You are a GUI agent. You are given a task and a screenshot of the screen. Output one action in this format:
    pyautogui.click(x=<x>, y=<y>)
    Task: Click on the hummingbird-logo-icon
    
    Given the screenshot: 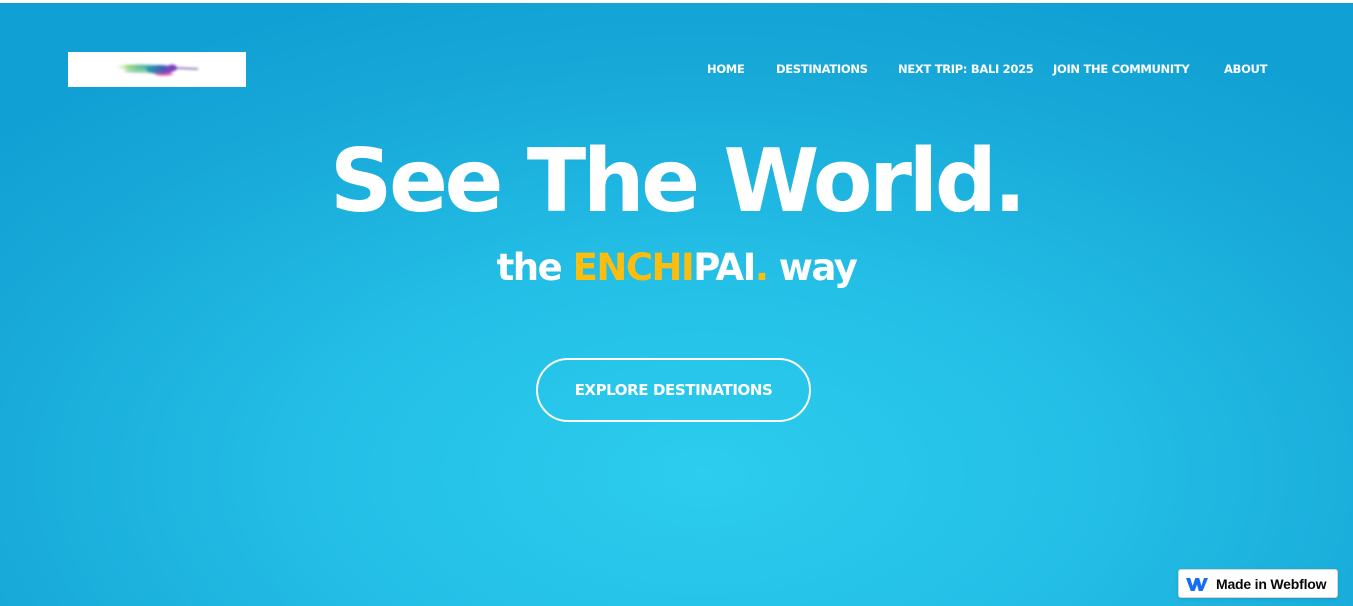 What is the action you would take?
    pyautogui.click(x=155, y=70)
    